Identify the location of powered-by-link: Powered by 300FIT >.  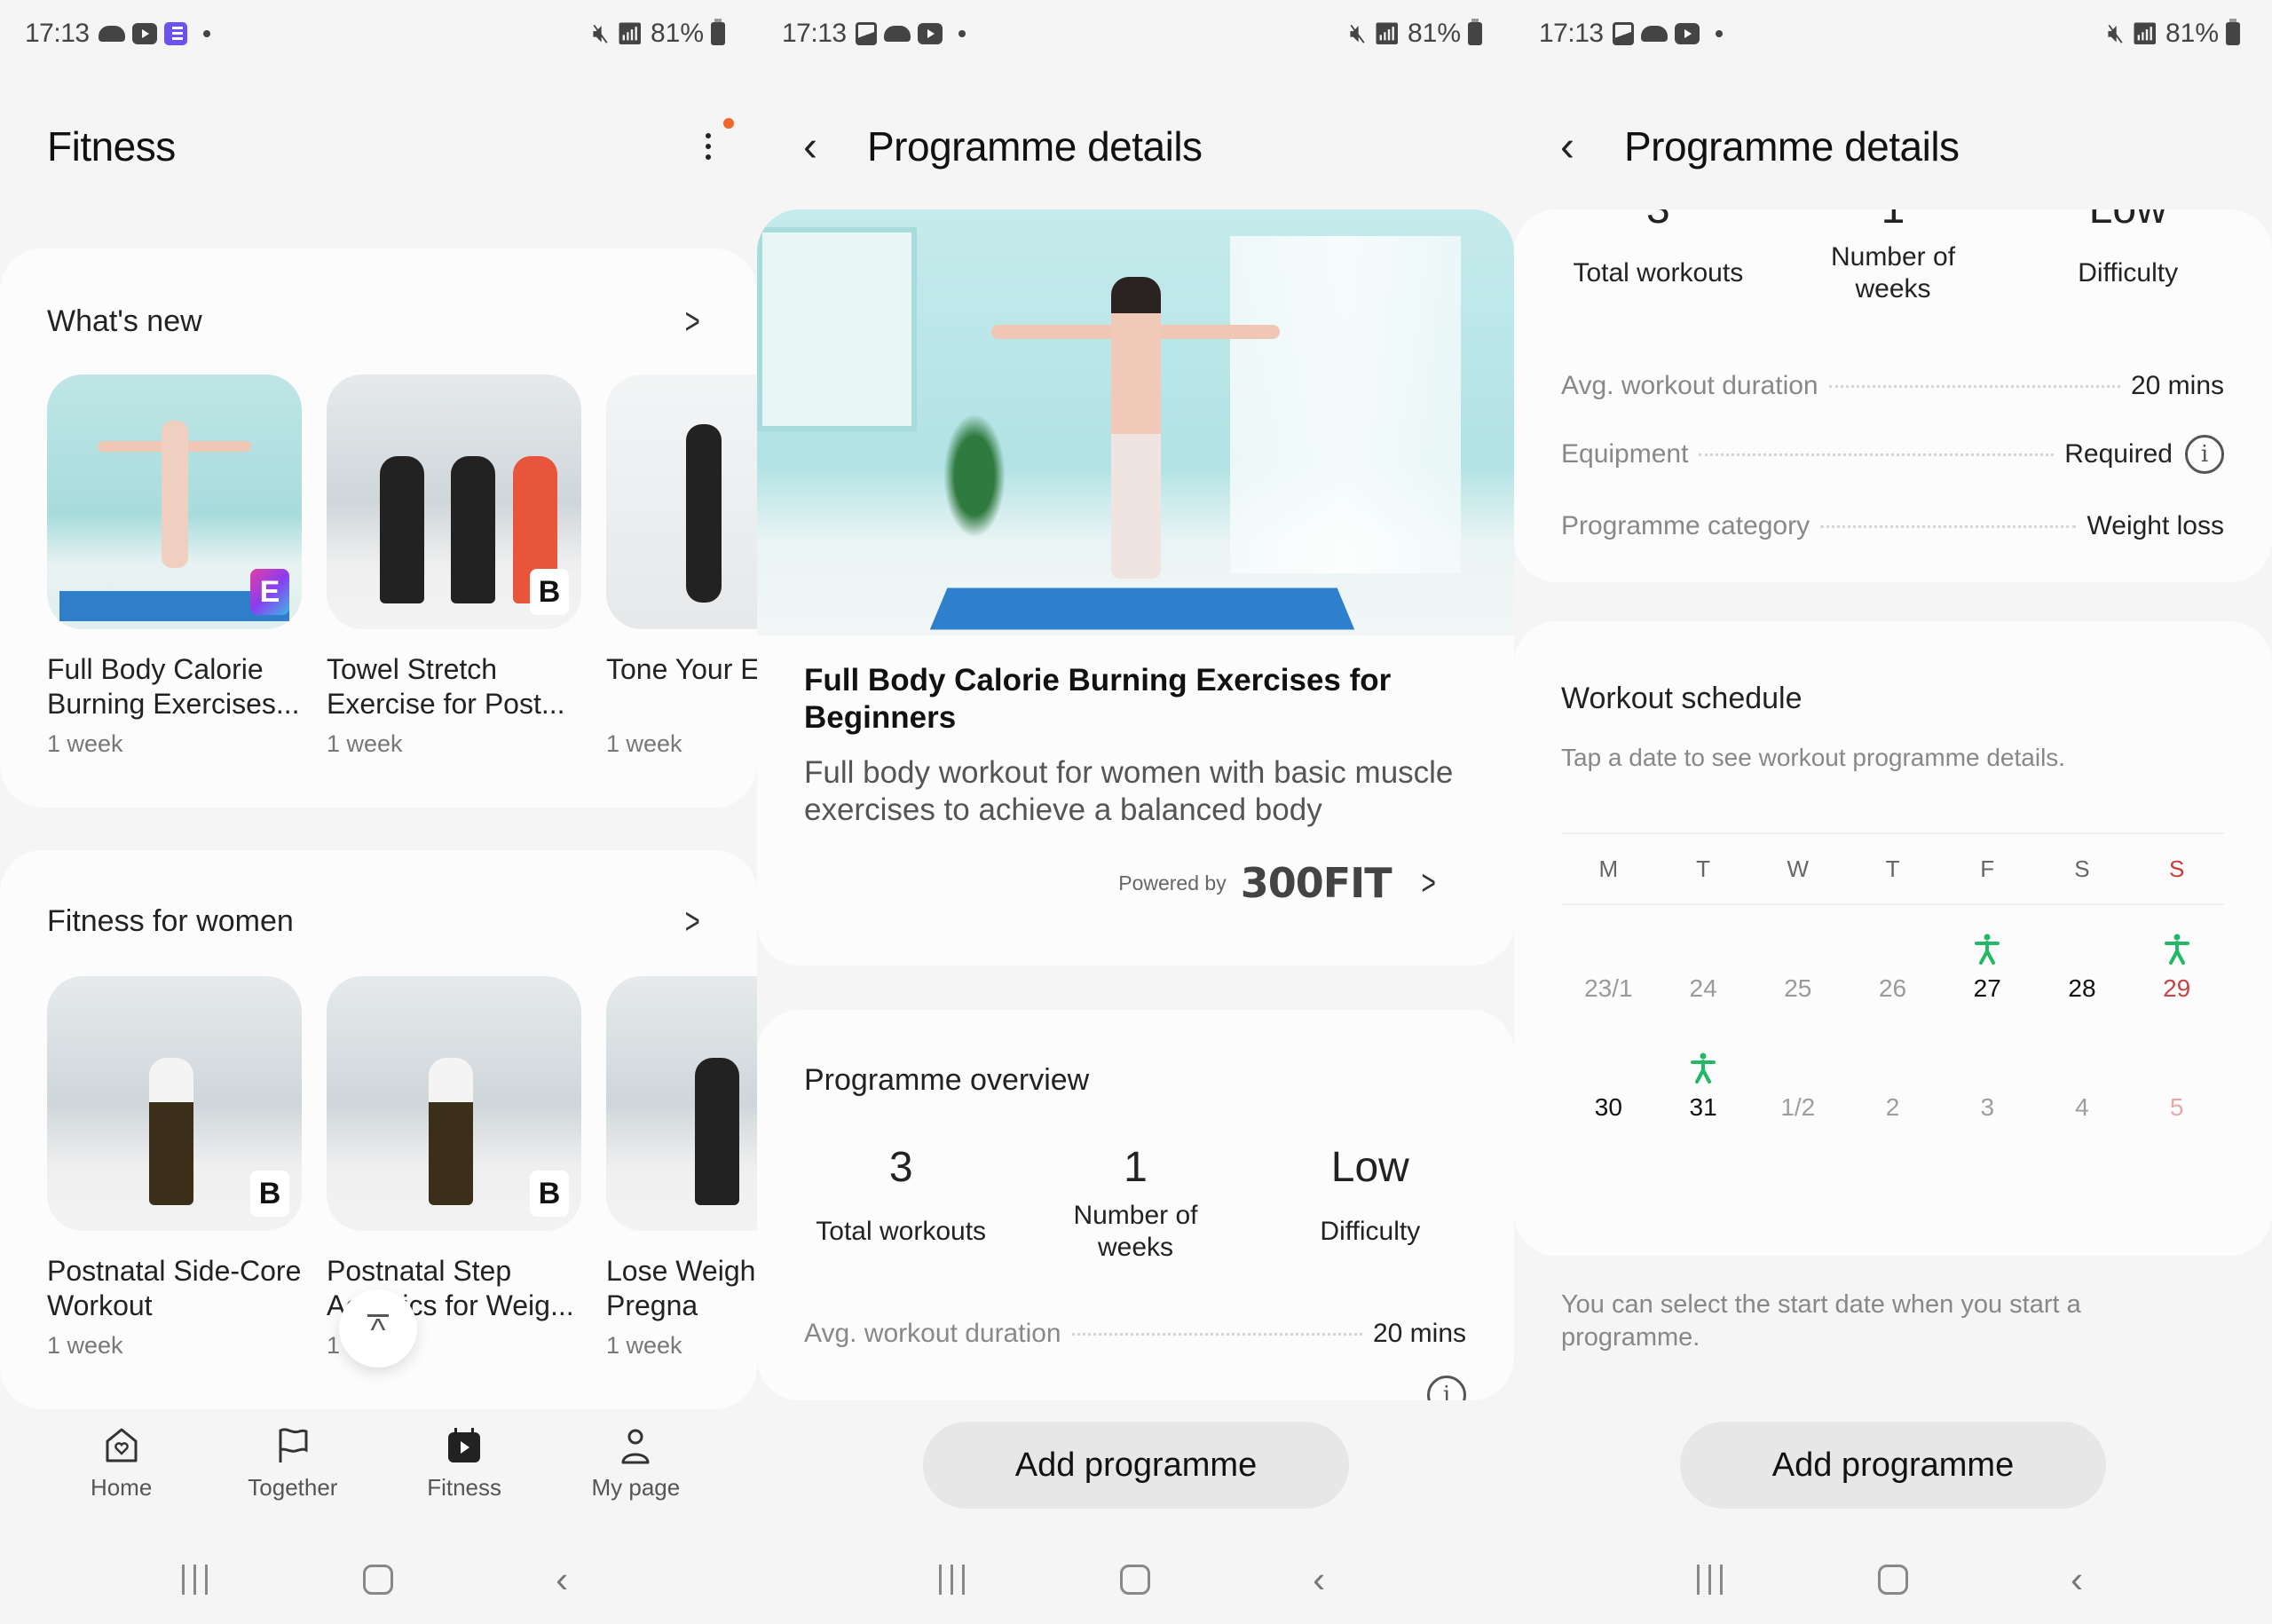
(1278, 883).